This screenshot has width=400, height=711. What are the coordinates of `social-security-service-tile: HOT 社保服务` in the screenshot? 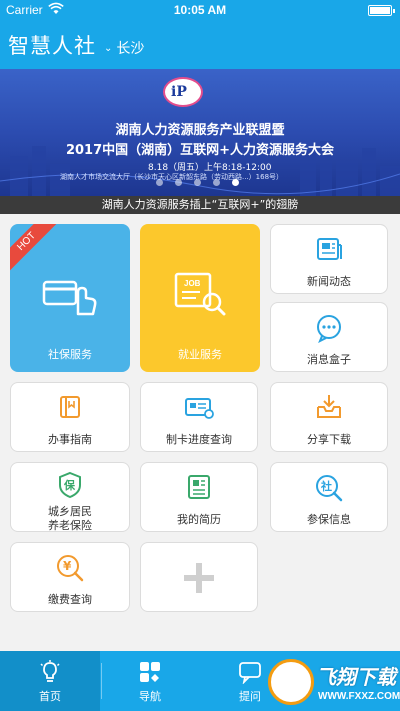 It's located at (70, 298).